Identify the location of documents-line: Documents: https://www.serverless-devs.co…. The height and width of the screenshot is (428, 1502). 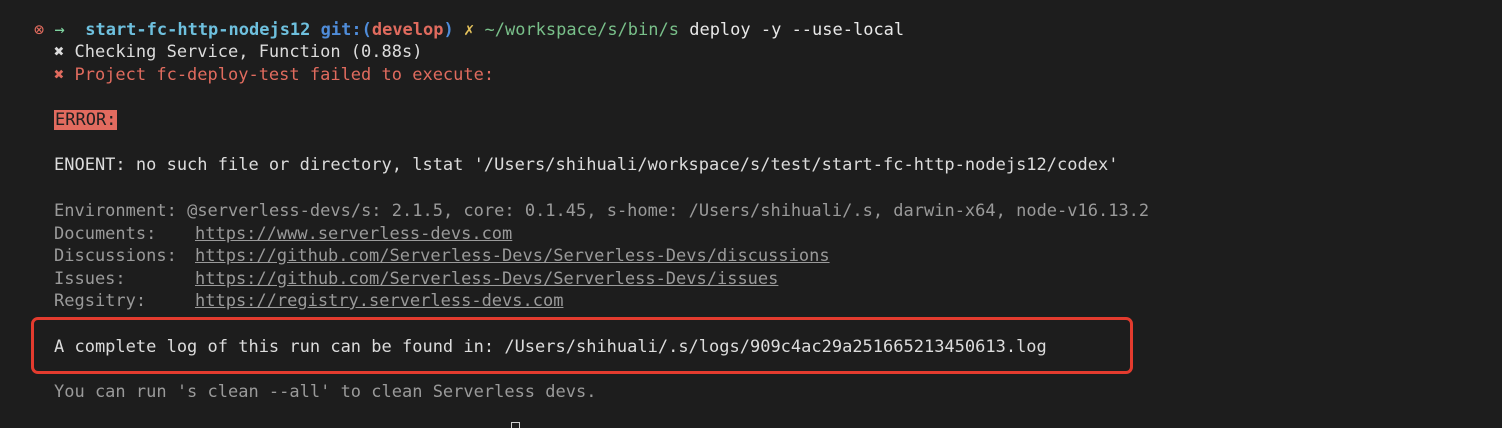
(283, 234).